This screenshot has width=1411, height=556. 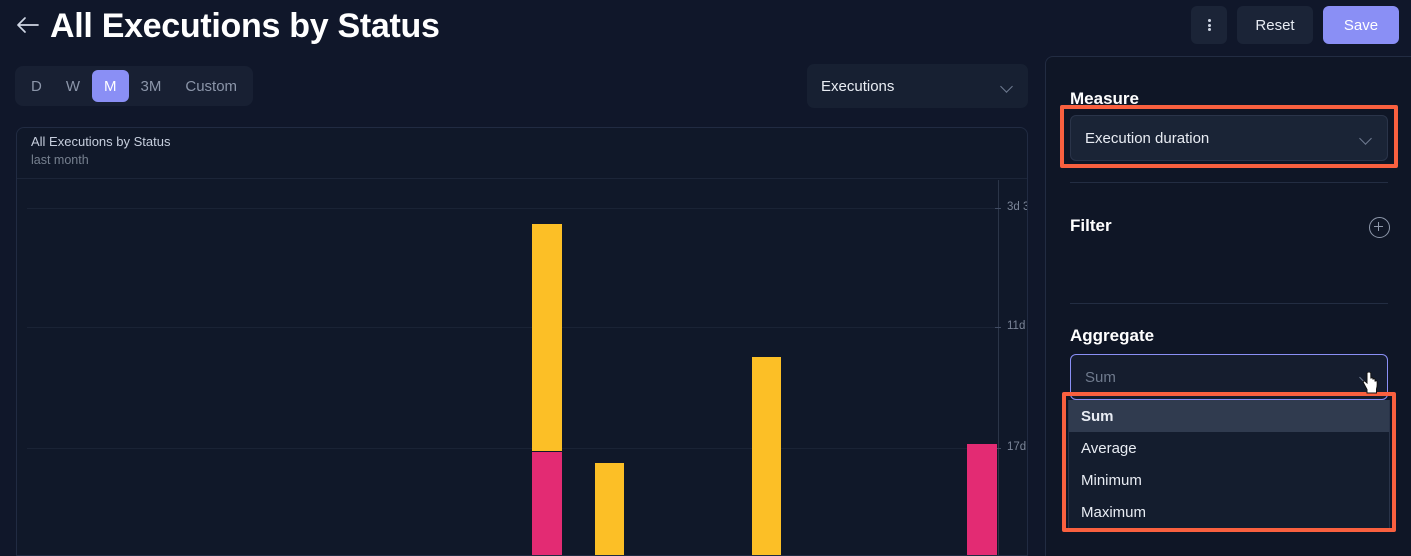 I want to click on chart-y-axis-label: 11d 2h, so click(x=1017, y=326).